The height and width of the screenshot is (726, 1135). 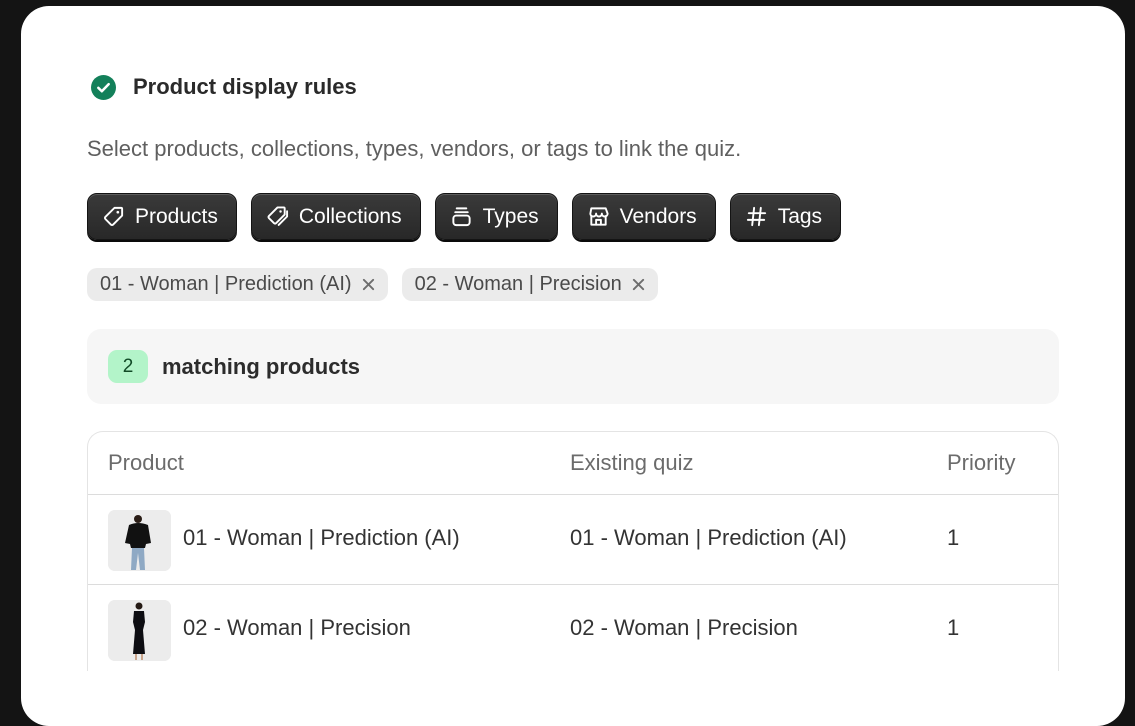 I want to click on tags-filter-button: Tags, so click(x=785, y=216).